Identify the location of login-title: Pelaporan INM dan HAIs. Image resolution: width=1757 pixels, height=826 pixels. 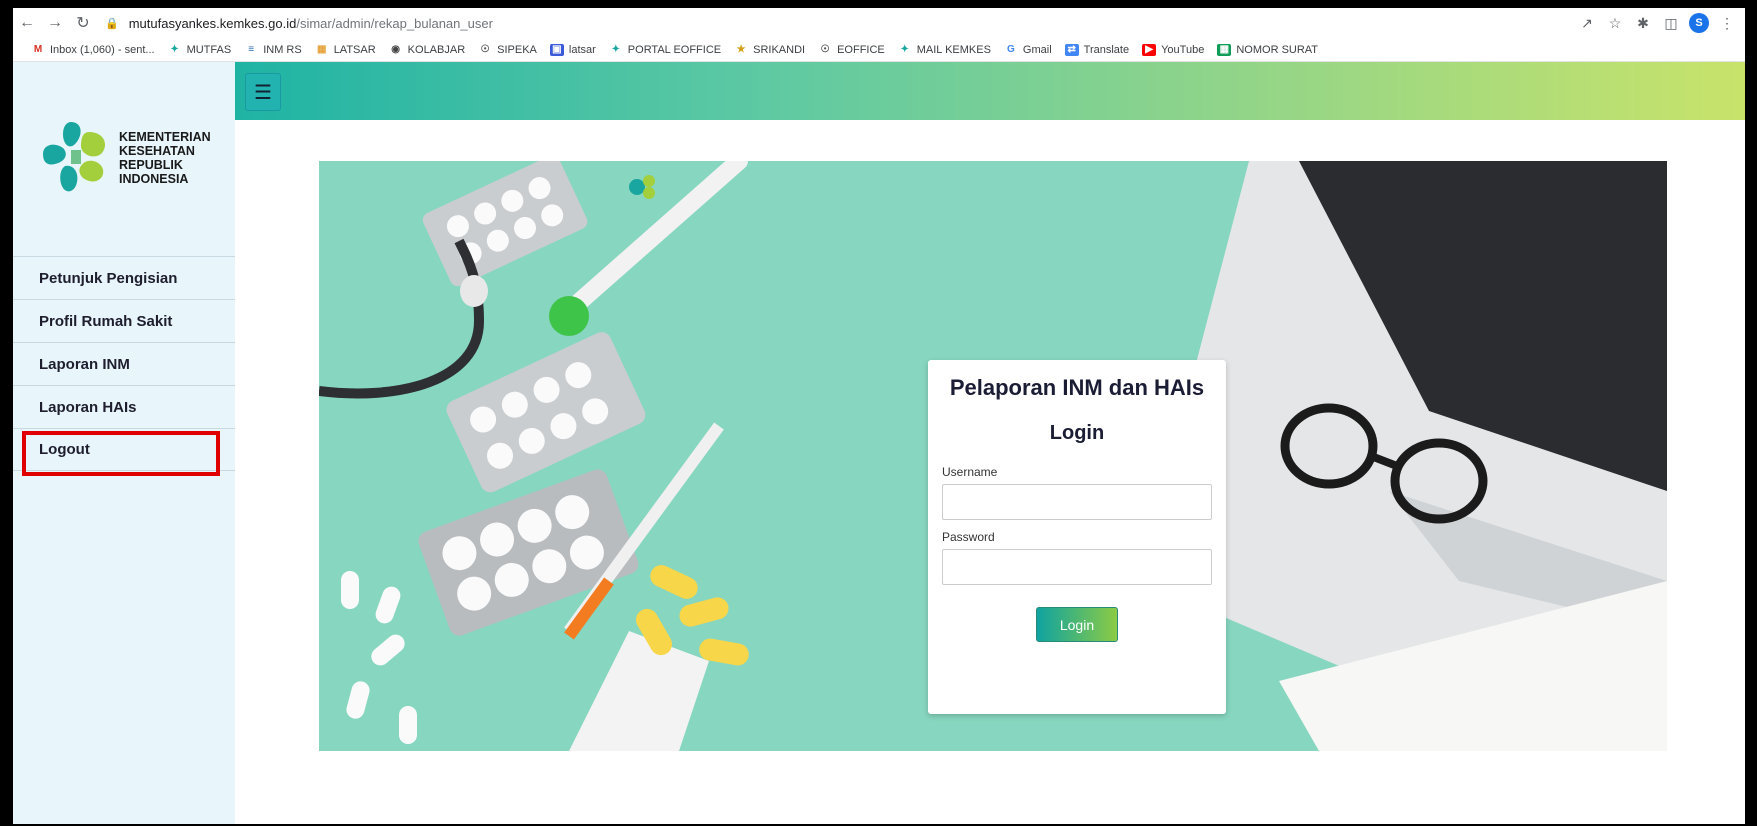
(1077, 387).